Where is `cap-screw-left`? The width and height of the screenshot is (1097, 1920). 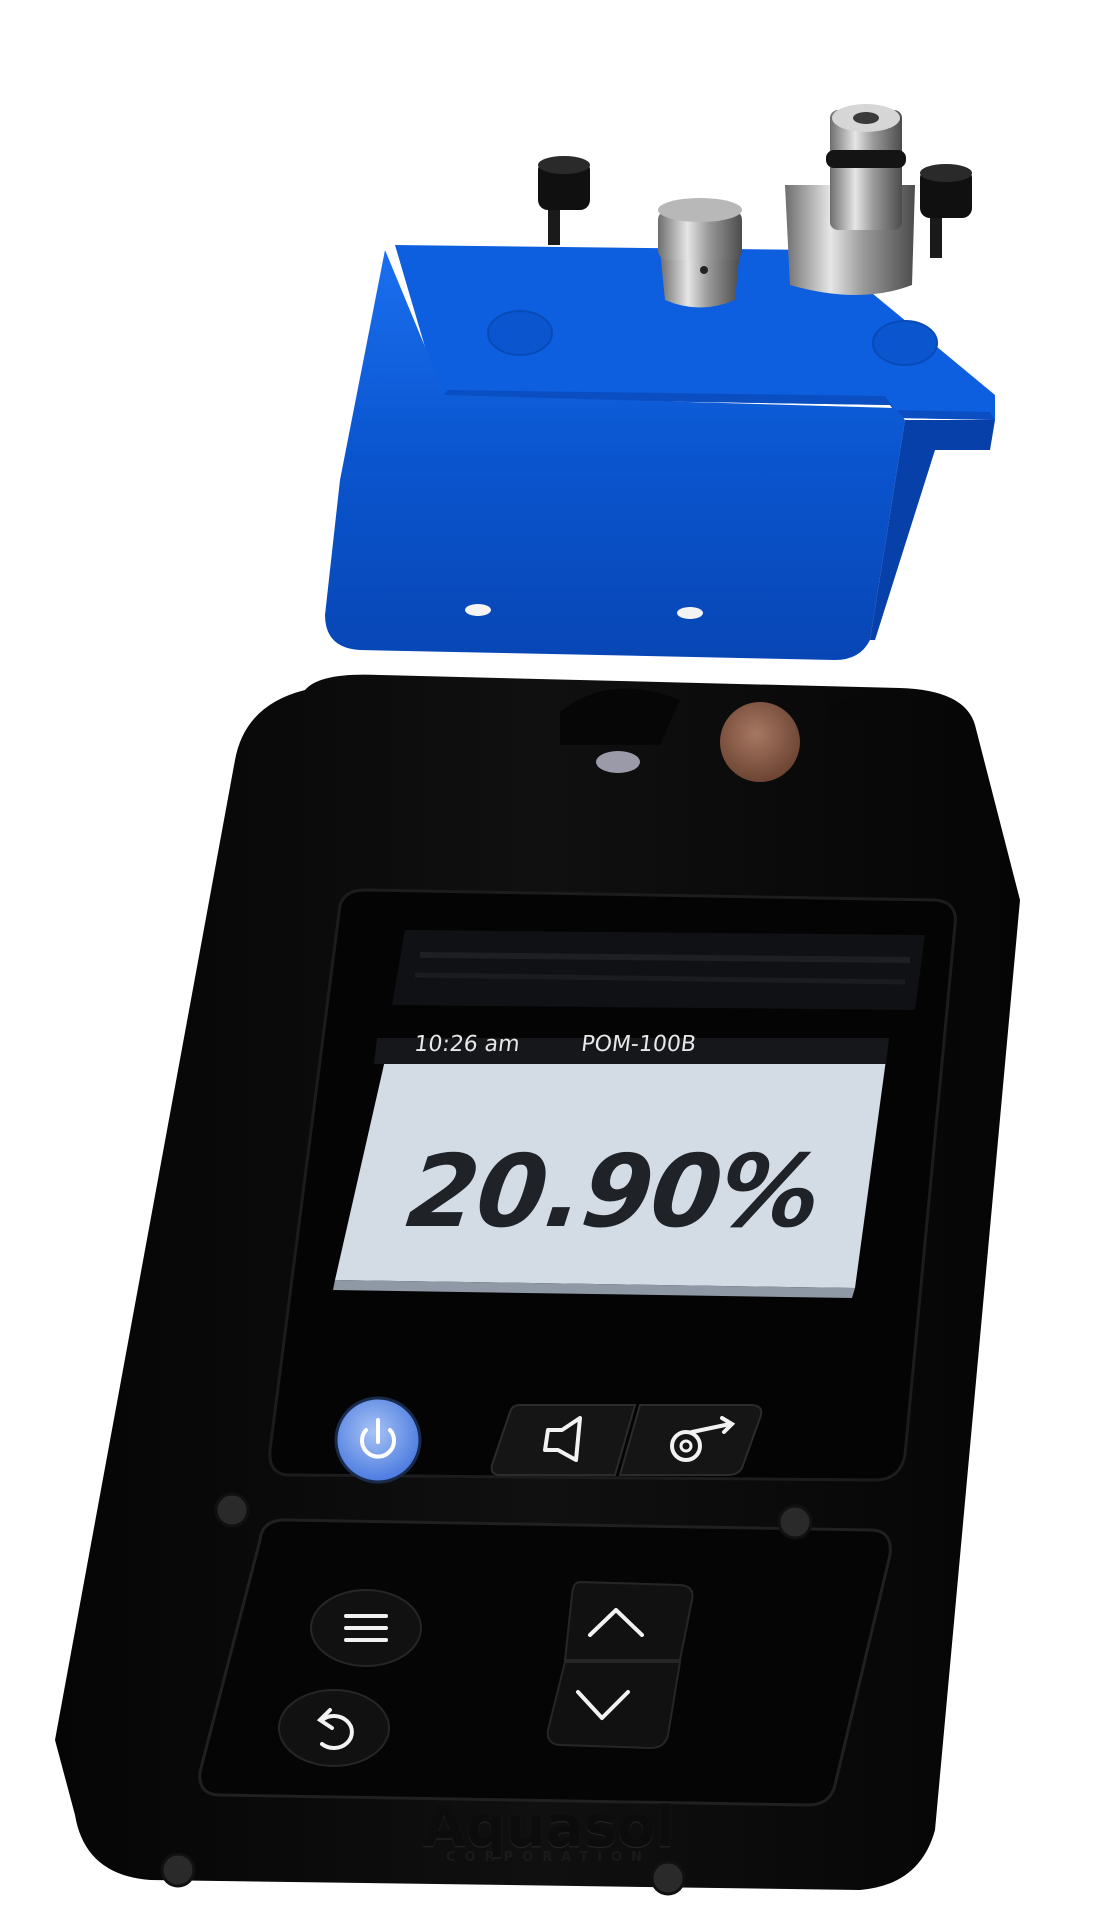 cap-screw-left is located at coordinates (564, 200).